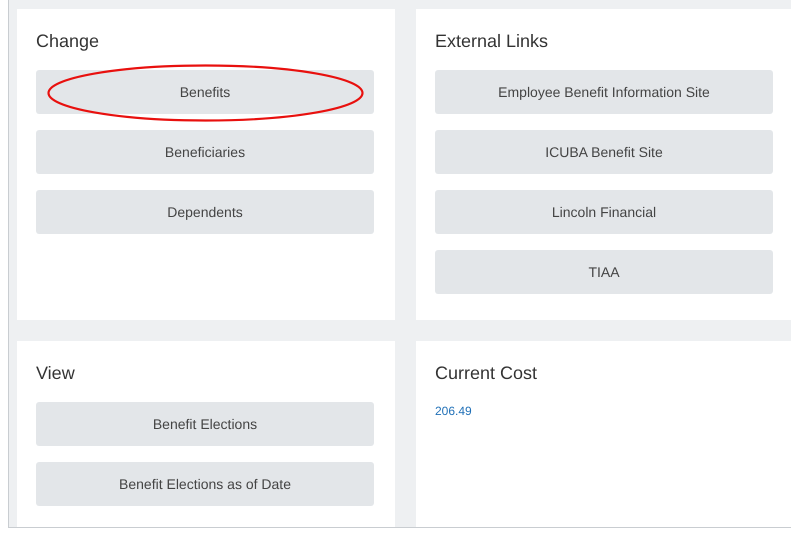 This screenshot has height=539, width=791. What do you see at coordinates (604, 152) in the screenshot?
I see `action-button: ICUBA Benefit Site` at bounding box center [604, 152].